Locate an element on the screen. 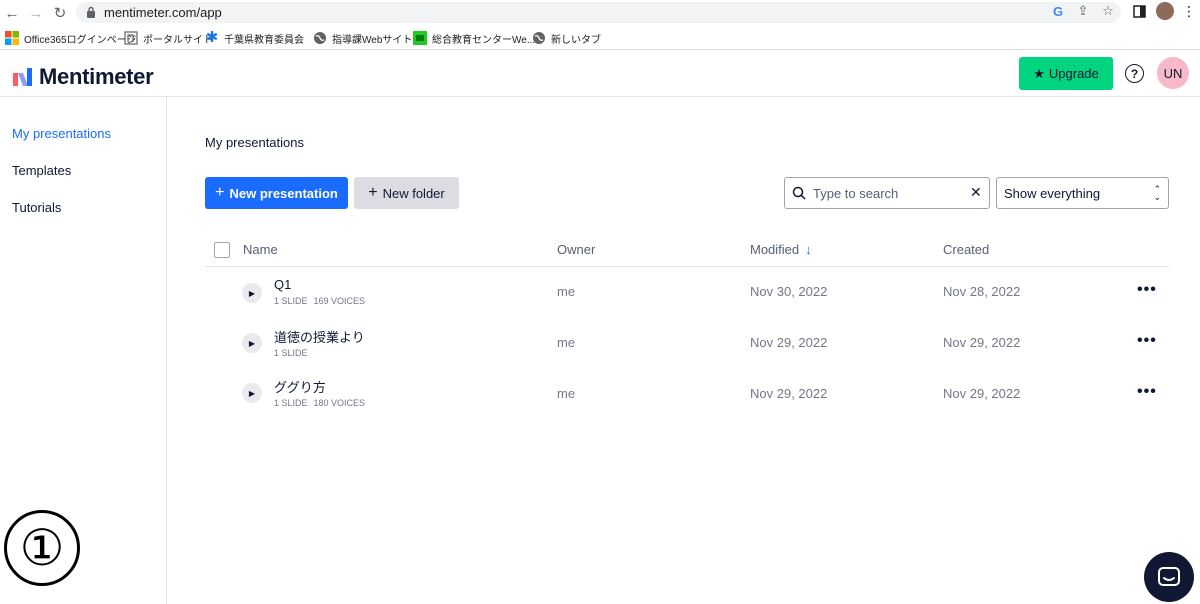 This screenshot has height=604, width=1200. presentation-meta: 1 SLIDE is located at coordinates (291, 353).